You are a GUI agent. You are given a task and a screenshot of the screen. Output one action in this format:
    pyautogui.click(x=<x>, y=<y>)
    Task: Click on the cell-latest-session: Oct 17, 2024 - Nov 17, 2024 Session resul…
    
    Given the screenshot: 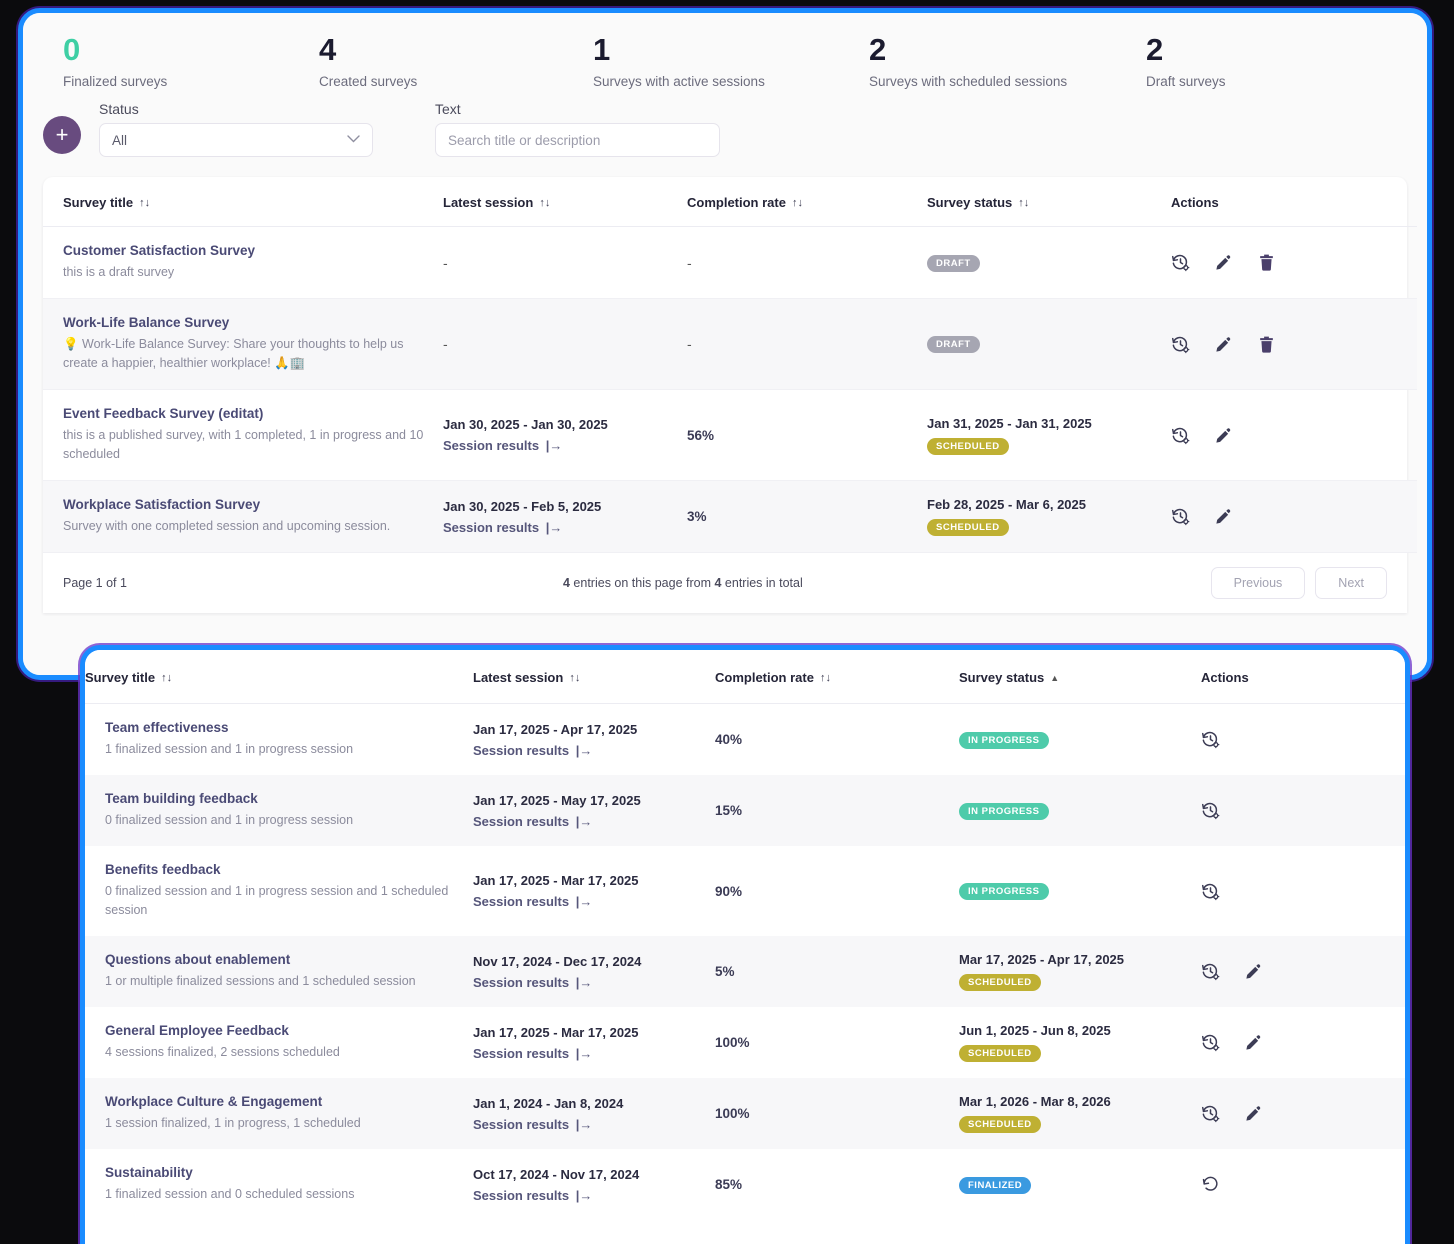 What is the action you would take?
    pyautogui.click(x=594, y=1184)
    